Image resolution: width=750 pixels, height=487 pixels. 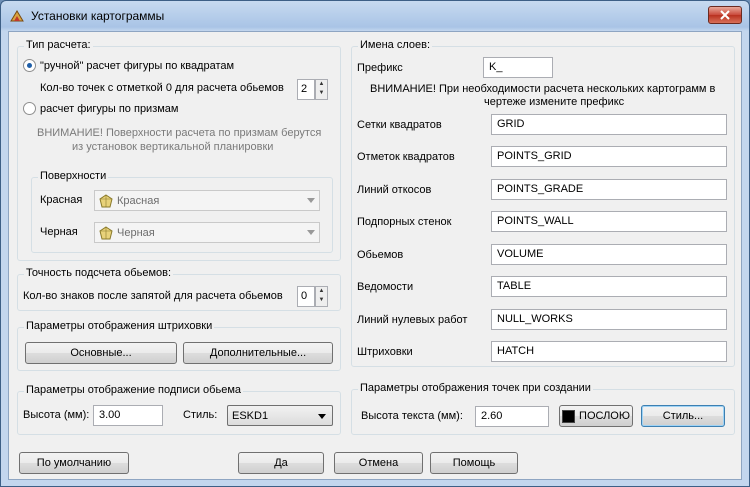 What do you see at coordinates (404, 222) in the screenshot?
I see `layer-label-wall: Подпорных стенок` at bounding box center [404, 222].